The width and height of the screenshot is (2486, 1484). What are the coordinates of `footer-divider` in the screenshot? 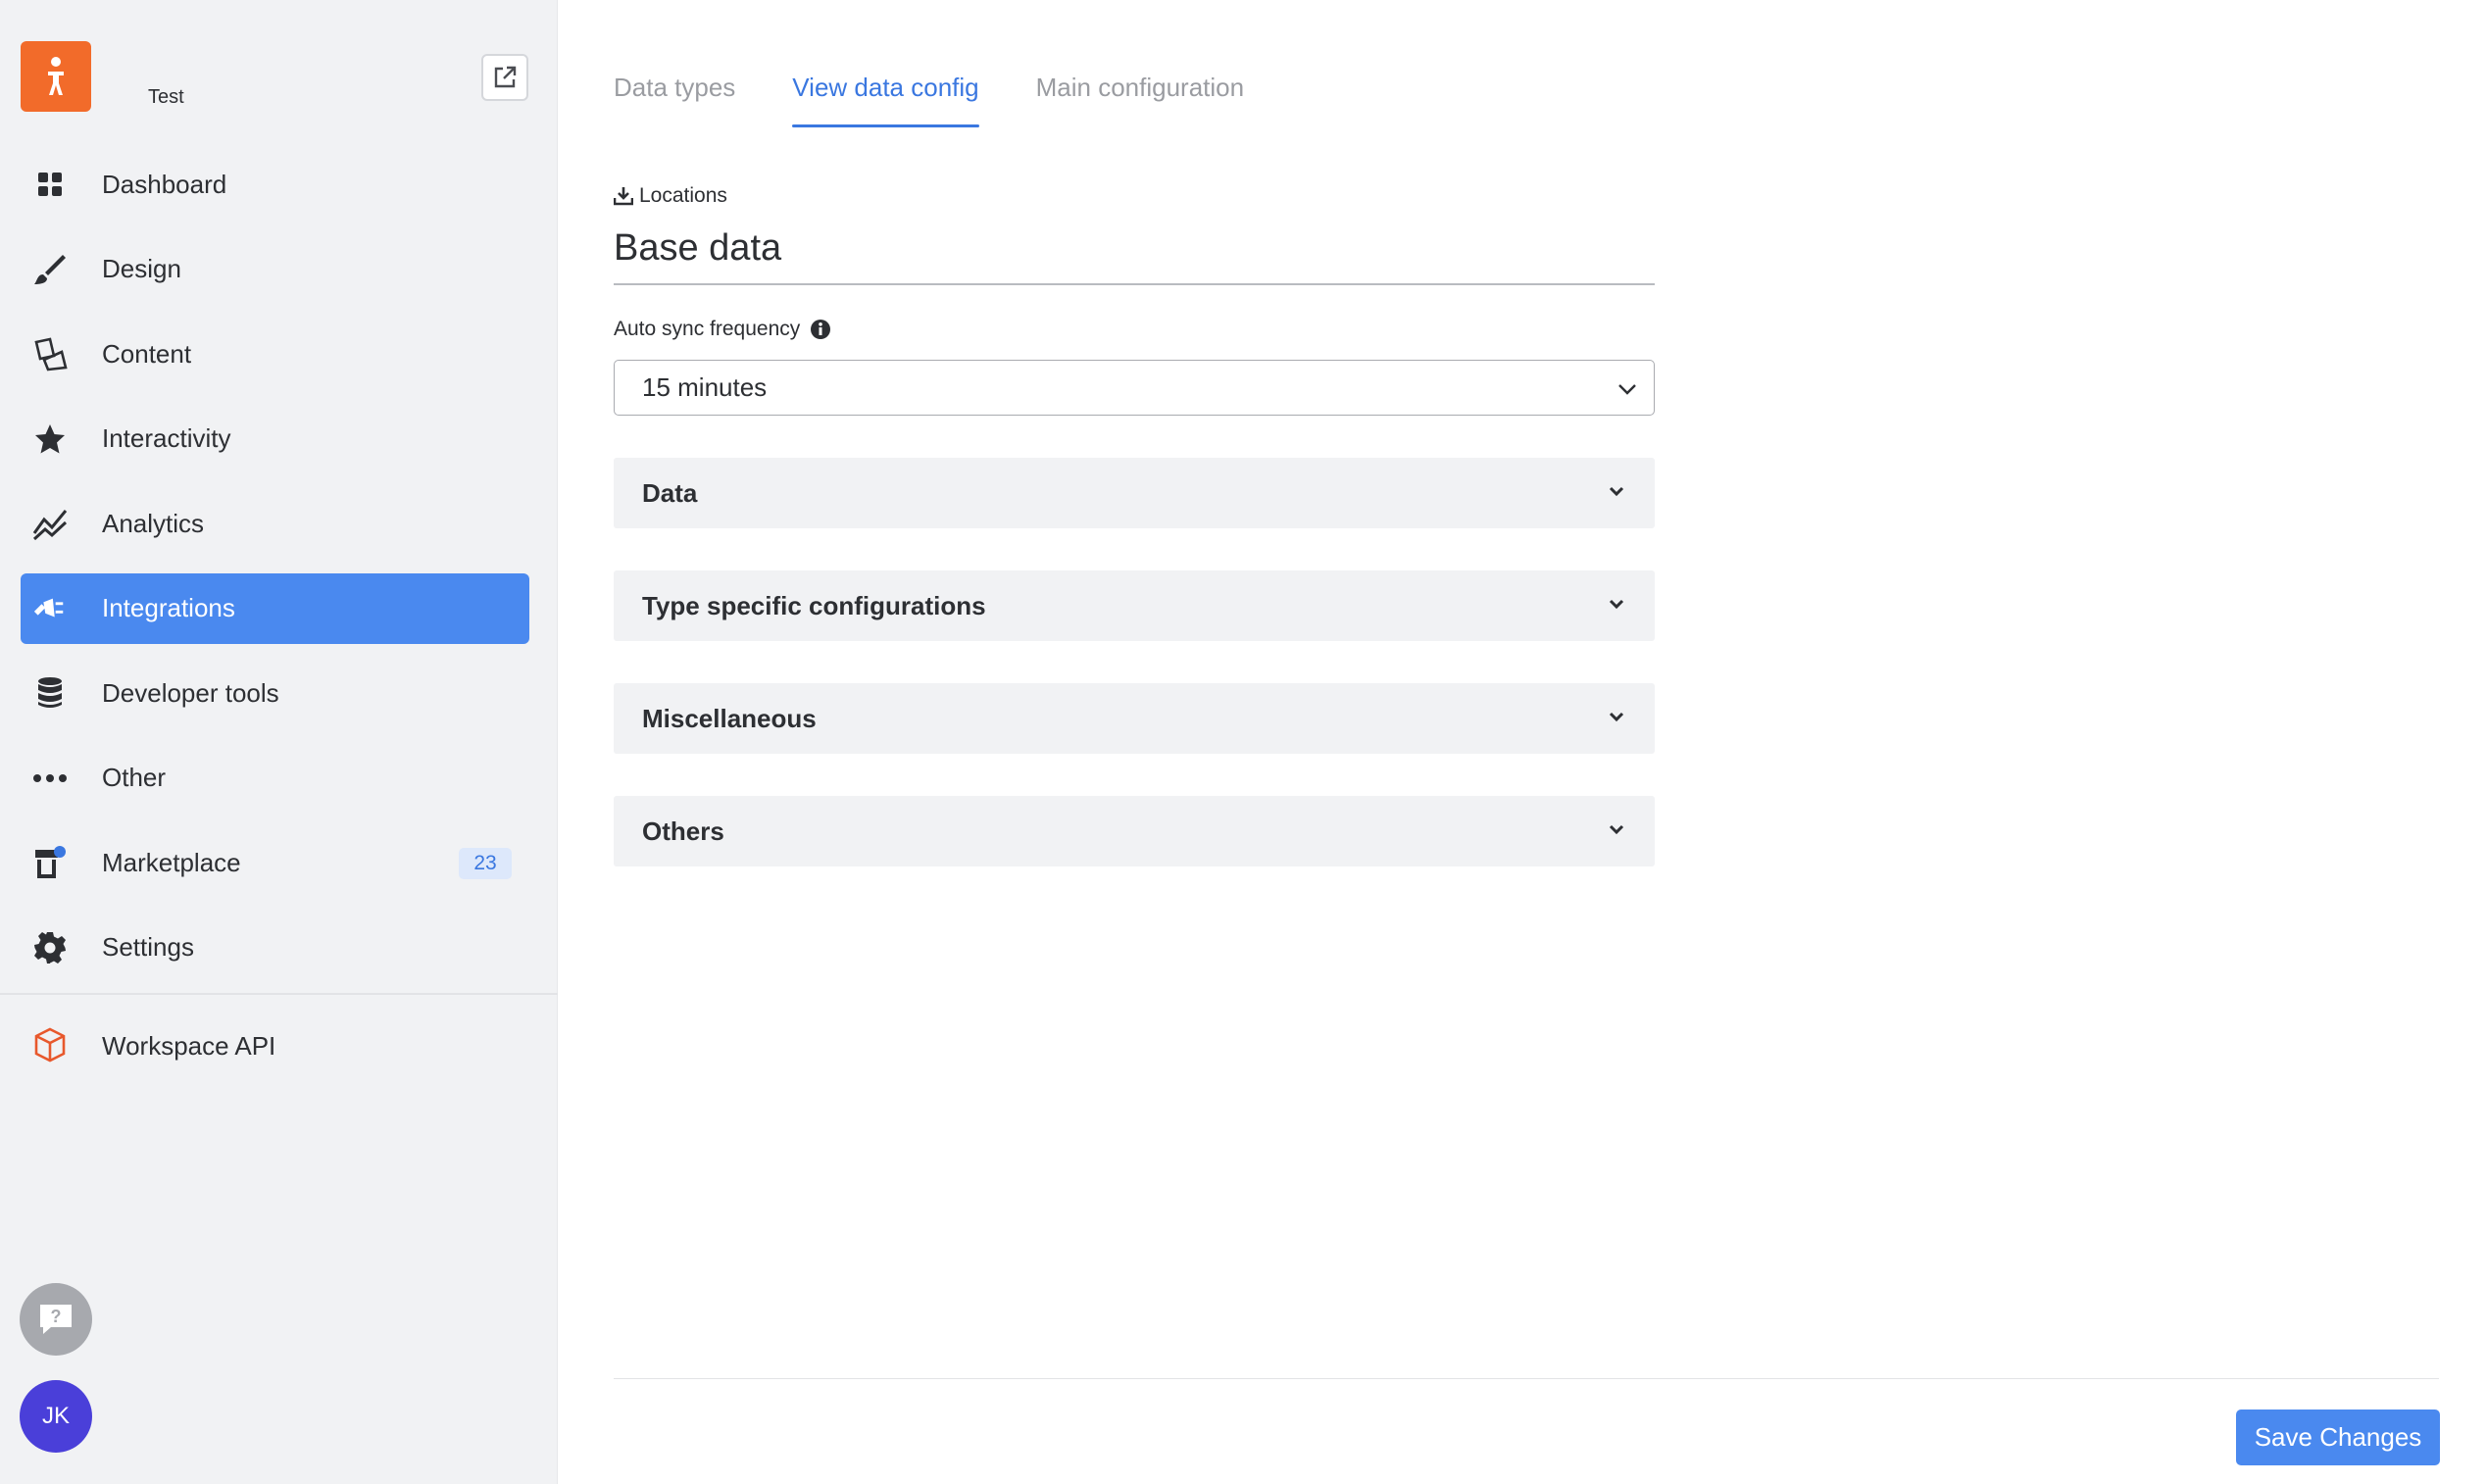 It's located at (1526, 1379).